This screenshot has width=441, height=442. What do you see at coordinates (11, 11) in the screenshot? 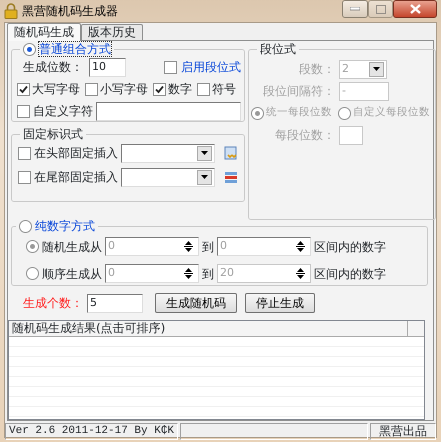
I see `lock-icon` at bounding box center [11, 11].